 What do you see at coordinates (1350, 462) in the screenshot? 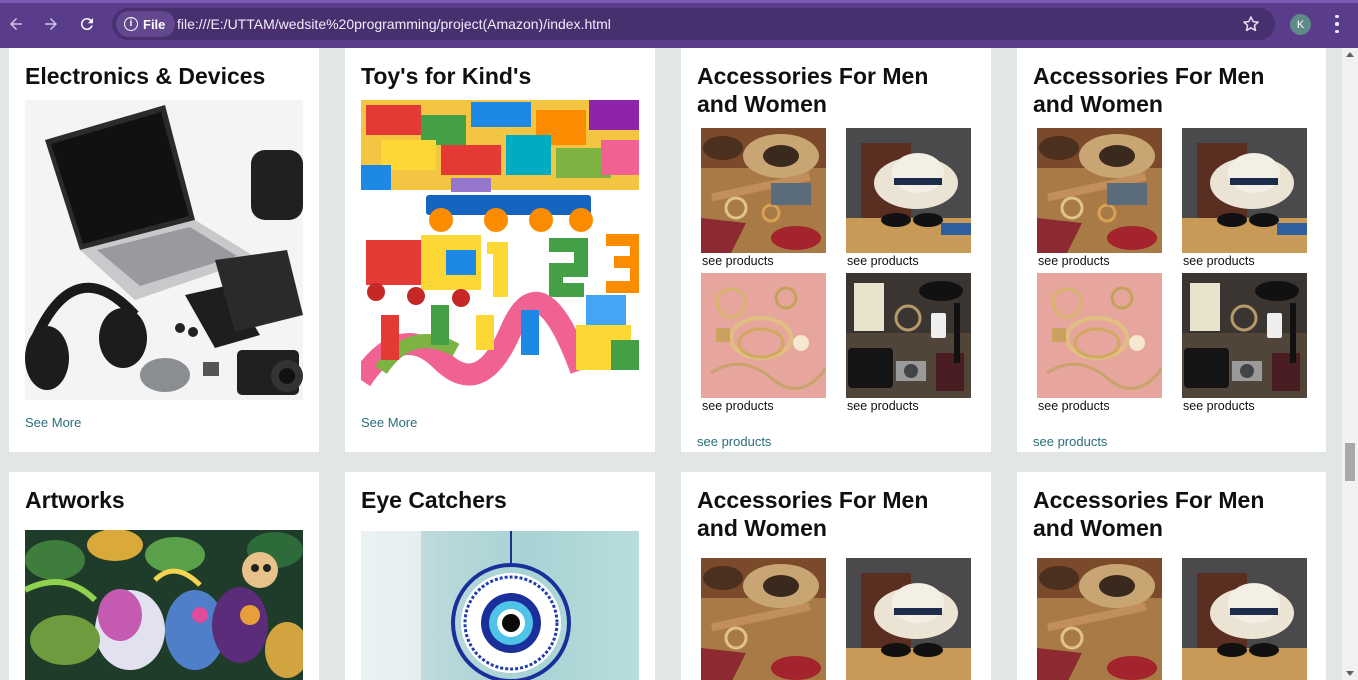
I see `scrollbar-thumb` at bounding box center [1350, 462].